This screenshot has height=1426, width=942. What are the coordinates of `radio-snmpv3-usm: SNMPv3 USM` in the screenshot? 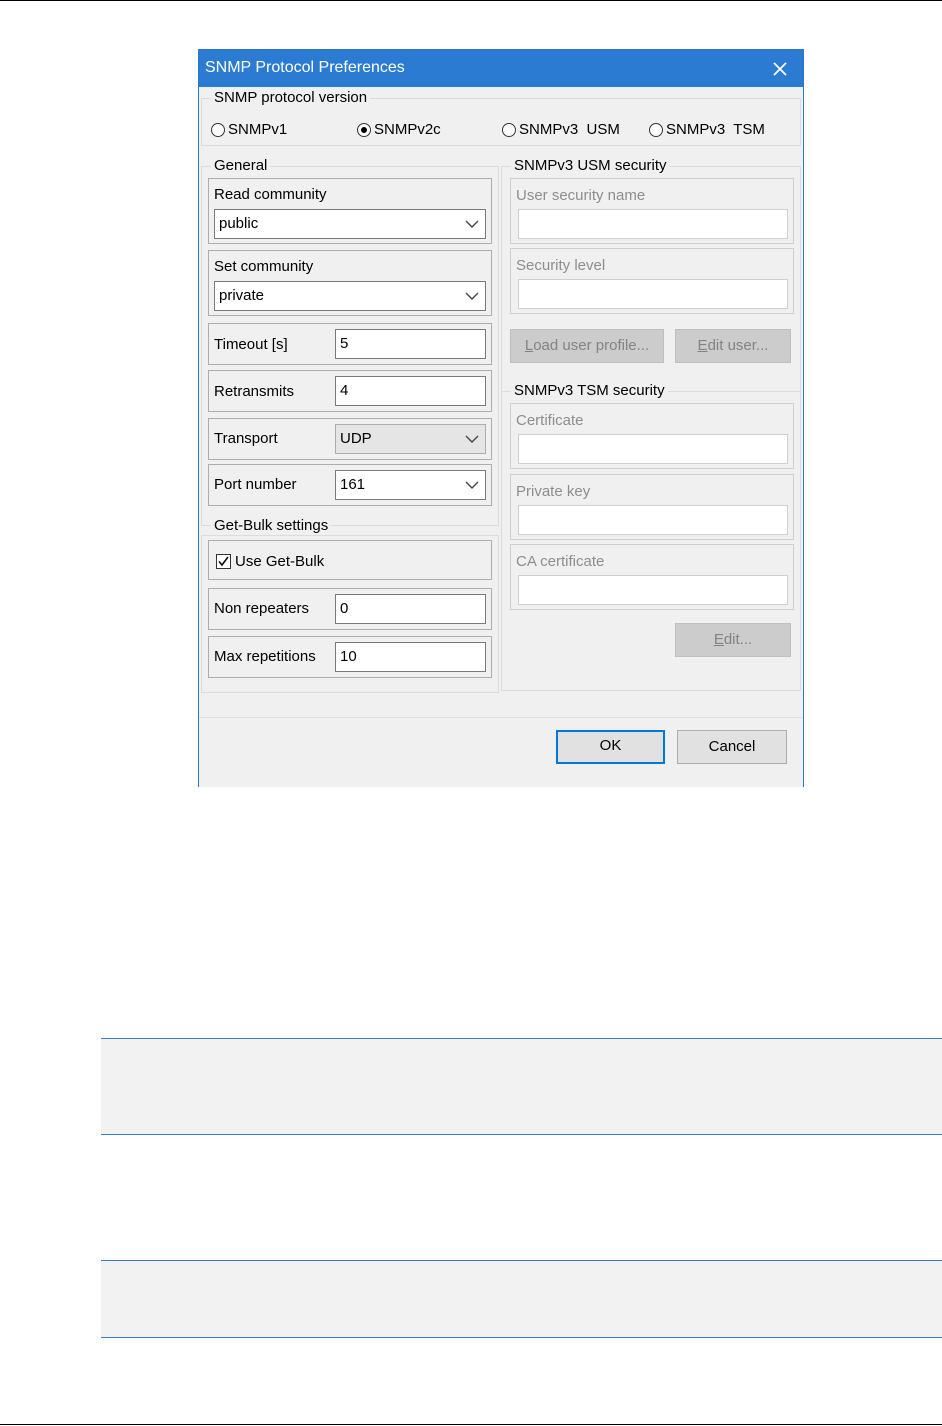 It's located at (561, 129).